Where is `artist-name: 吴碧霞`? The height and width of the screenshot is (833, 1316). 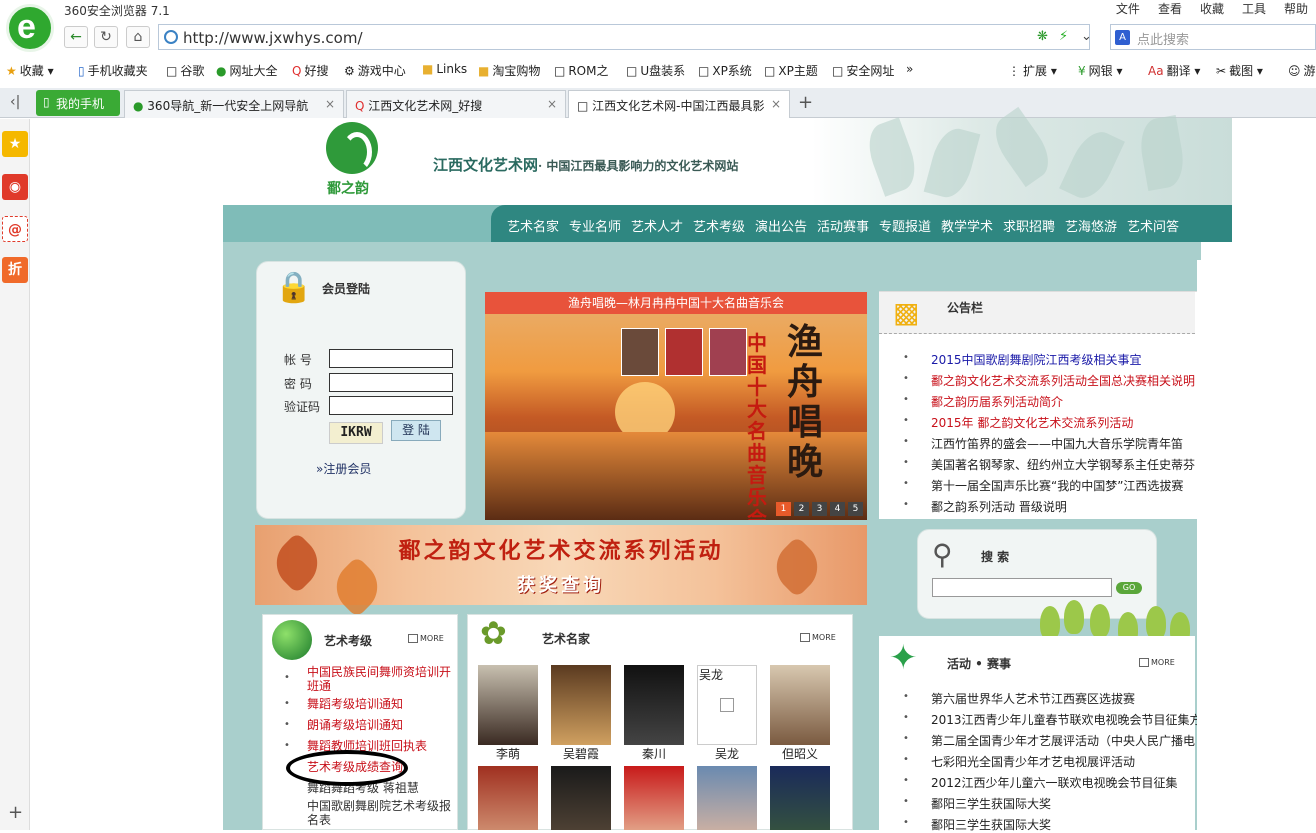 artist-name: 吴碧霞 is located at coordinates (581, 753).